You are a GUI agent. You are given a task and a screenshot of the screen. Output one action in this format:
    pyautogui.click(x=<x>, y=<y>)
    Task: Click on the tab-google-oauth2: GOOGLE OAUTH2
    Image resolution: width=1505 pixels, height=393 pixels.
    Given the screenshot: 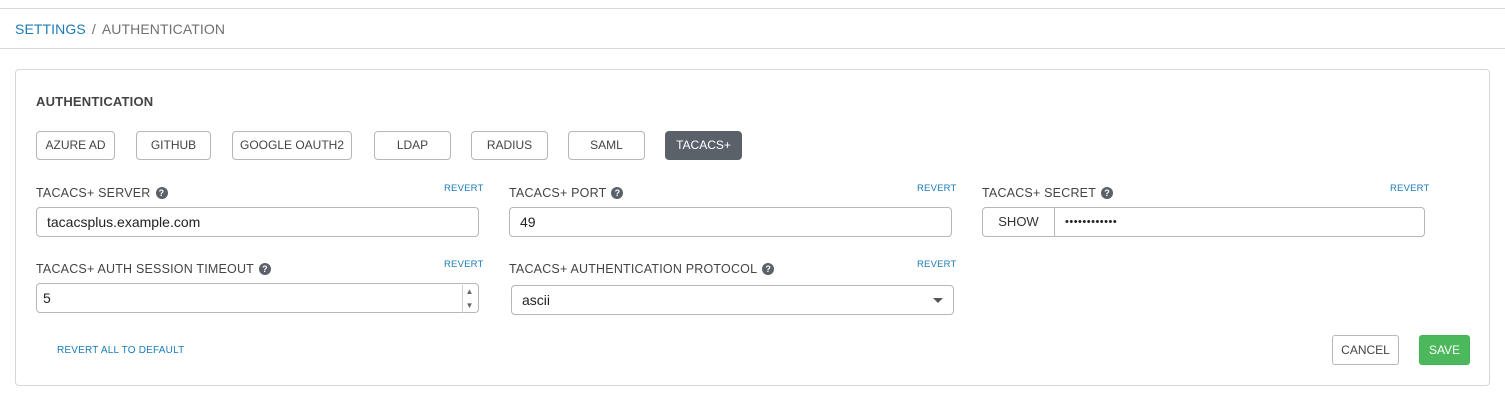 What is the action you would take?
    pyautogui.click(x=292, y=145)
    